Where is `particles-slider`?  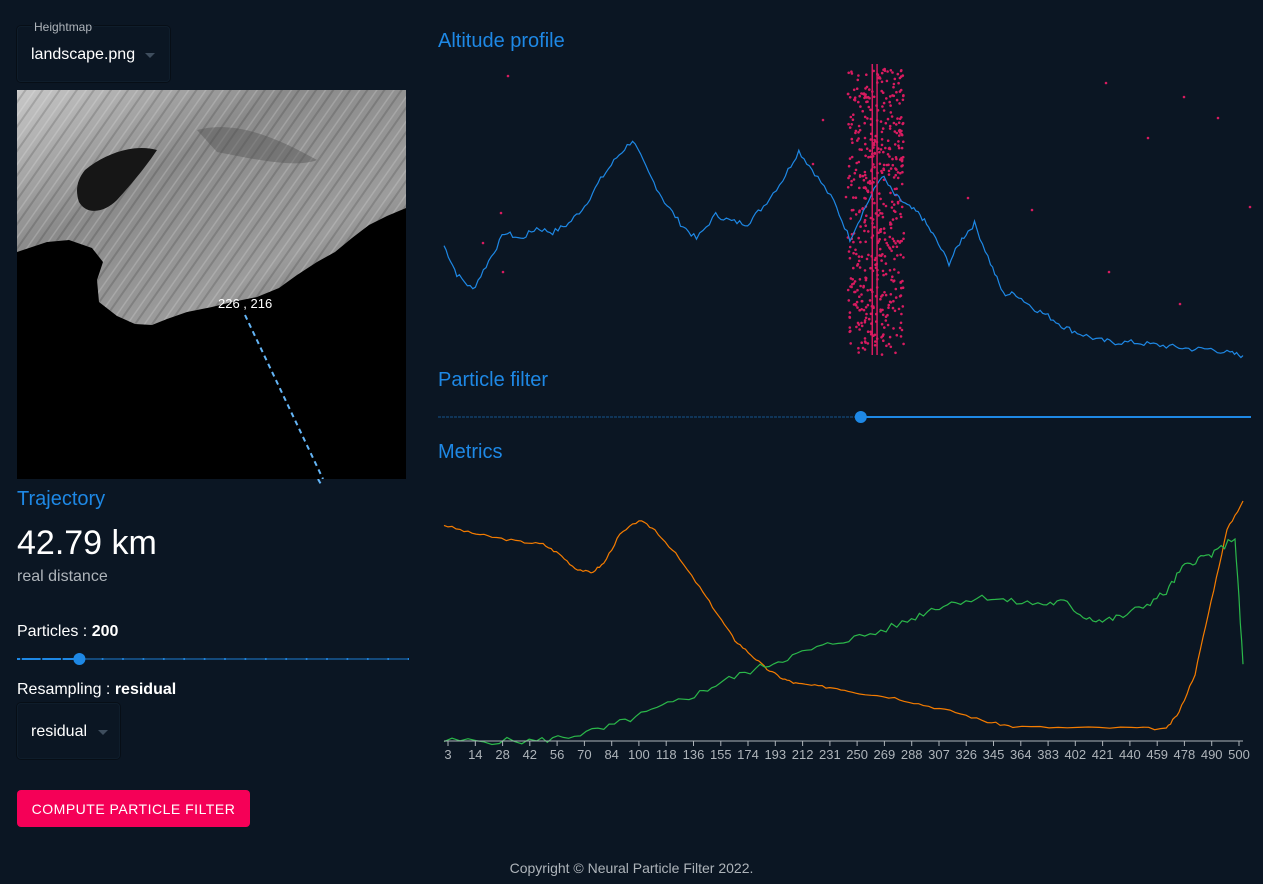
particles-slider is located at coordinates (213, 659).